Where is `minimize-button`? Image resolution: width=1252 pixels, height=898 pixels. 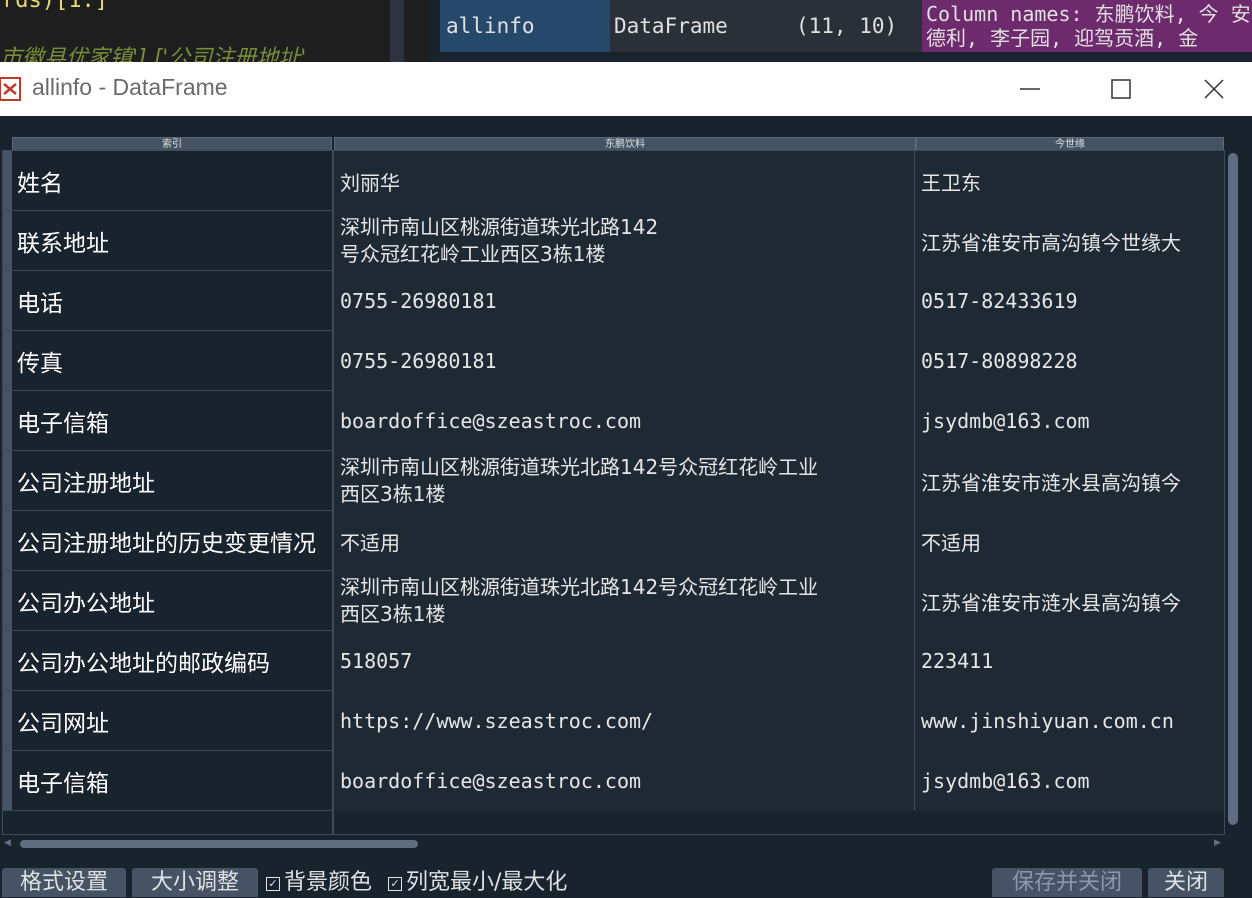 minimize-button is located at coordinates (1030, 89).